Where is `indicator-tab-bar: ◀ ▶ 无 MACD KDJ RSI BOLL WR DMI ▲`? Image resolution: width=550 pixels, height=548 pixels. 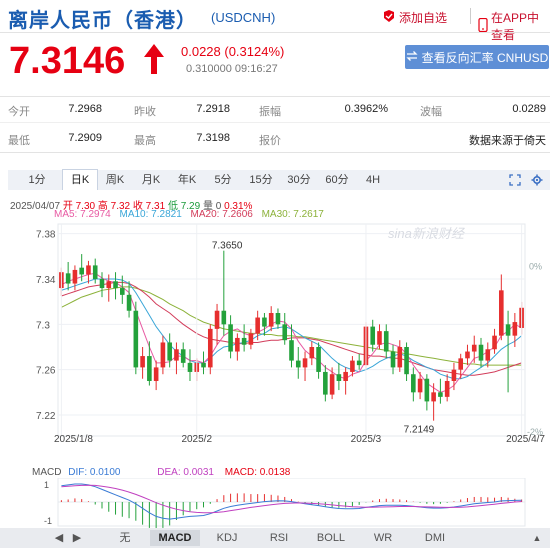
indicator-tab-bar: ◀ ▶ 无 MACD KDJ RSI BOLL WR DMI ▲ is located at coordinates (275, 538).